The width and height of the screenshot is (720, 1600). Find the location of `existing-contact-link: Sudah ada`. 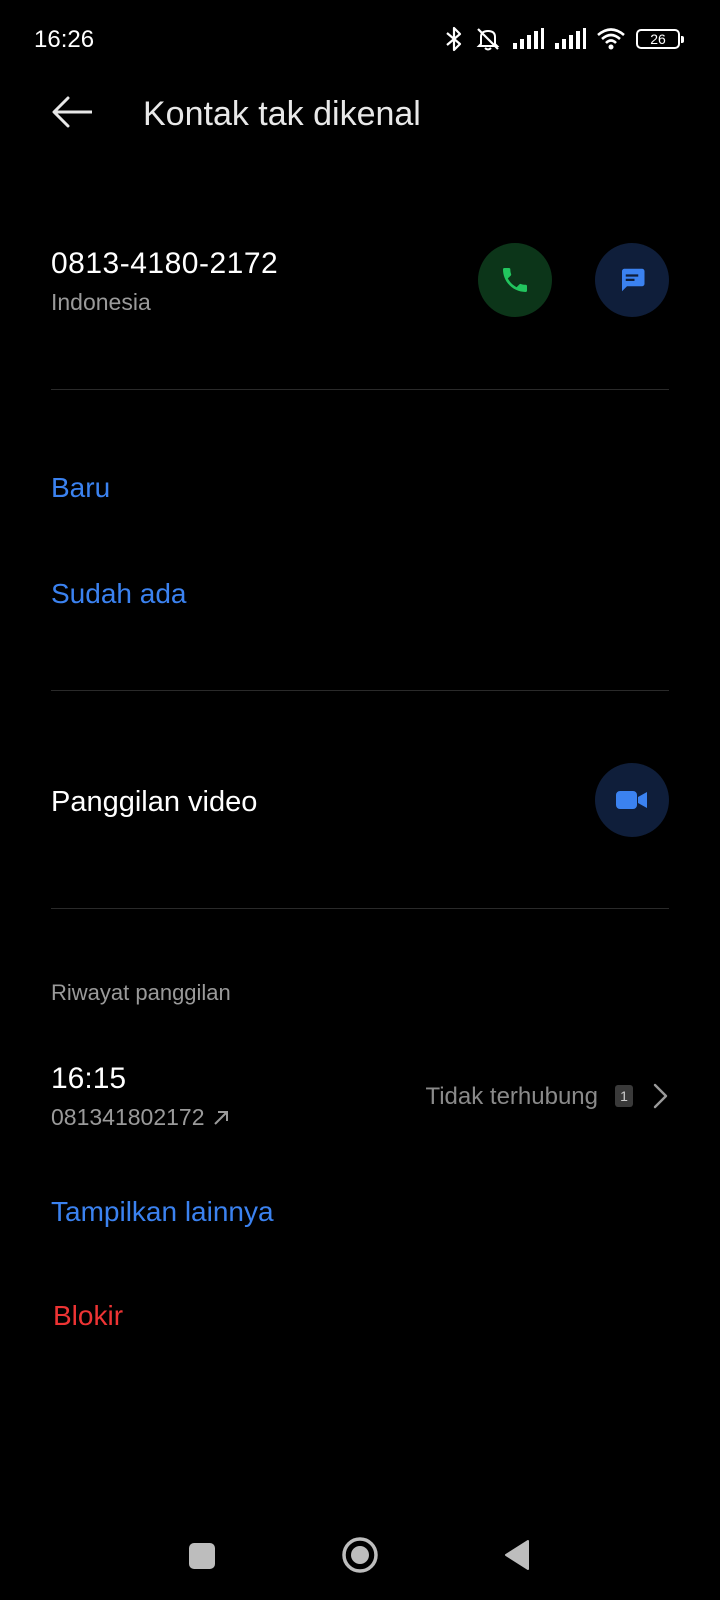

existing-contact-link: Sudah ada is located at coordinates (118, 594).